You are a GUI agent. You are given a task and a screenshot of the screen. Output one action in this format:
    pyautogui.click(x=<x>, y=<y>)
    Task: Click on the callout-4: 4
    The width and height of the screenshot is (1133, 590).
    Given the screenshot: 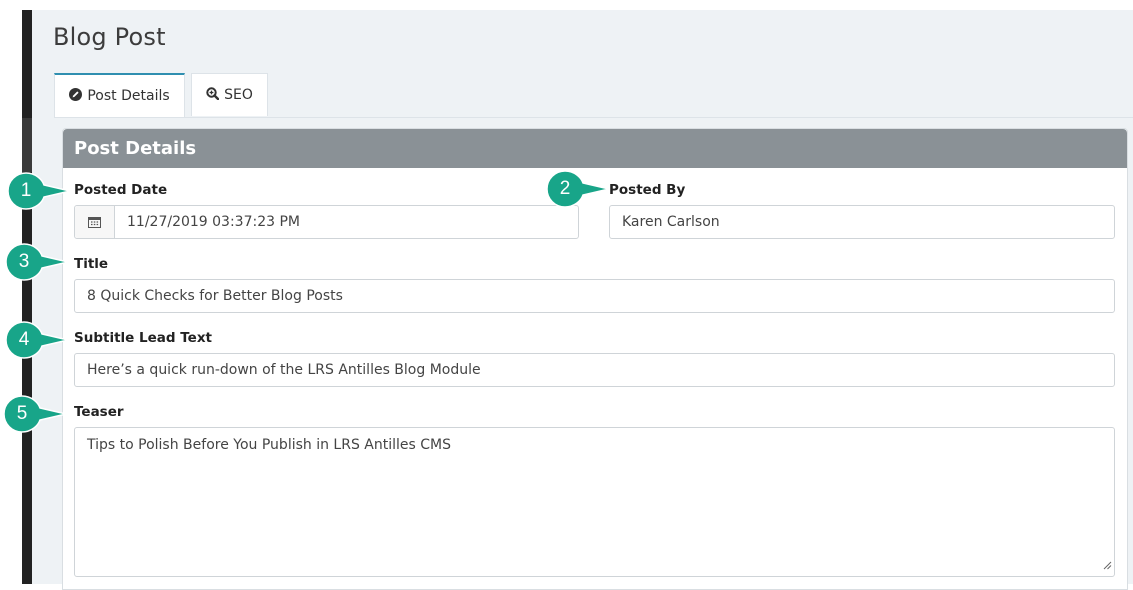 What is the action you would take?
    pyautogui.click(x=37, y=340)
    